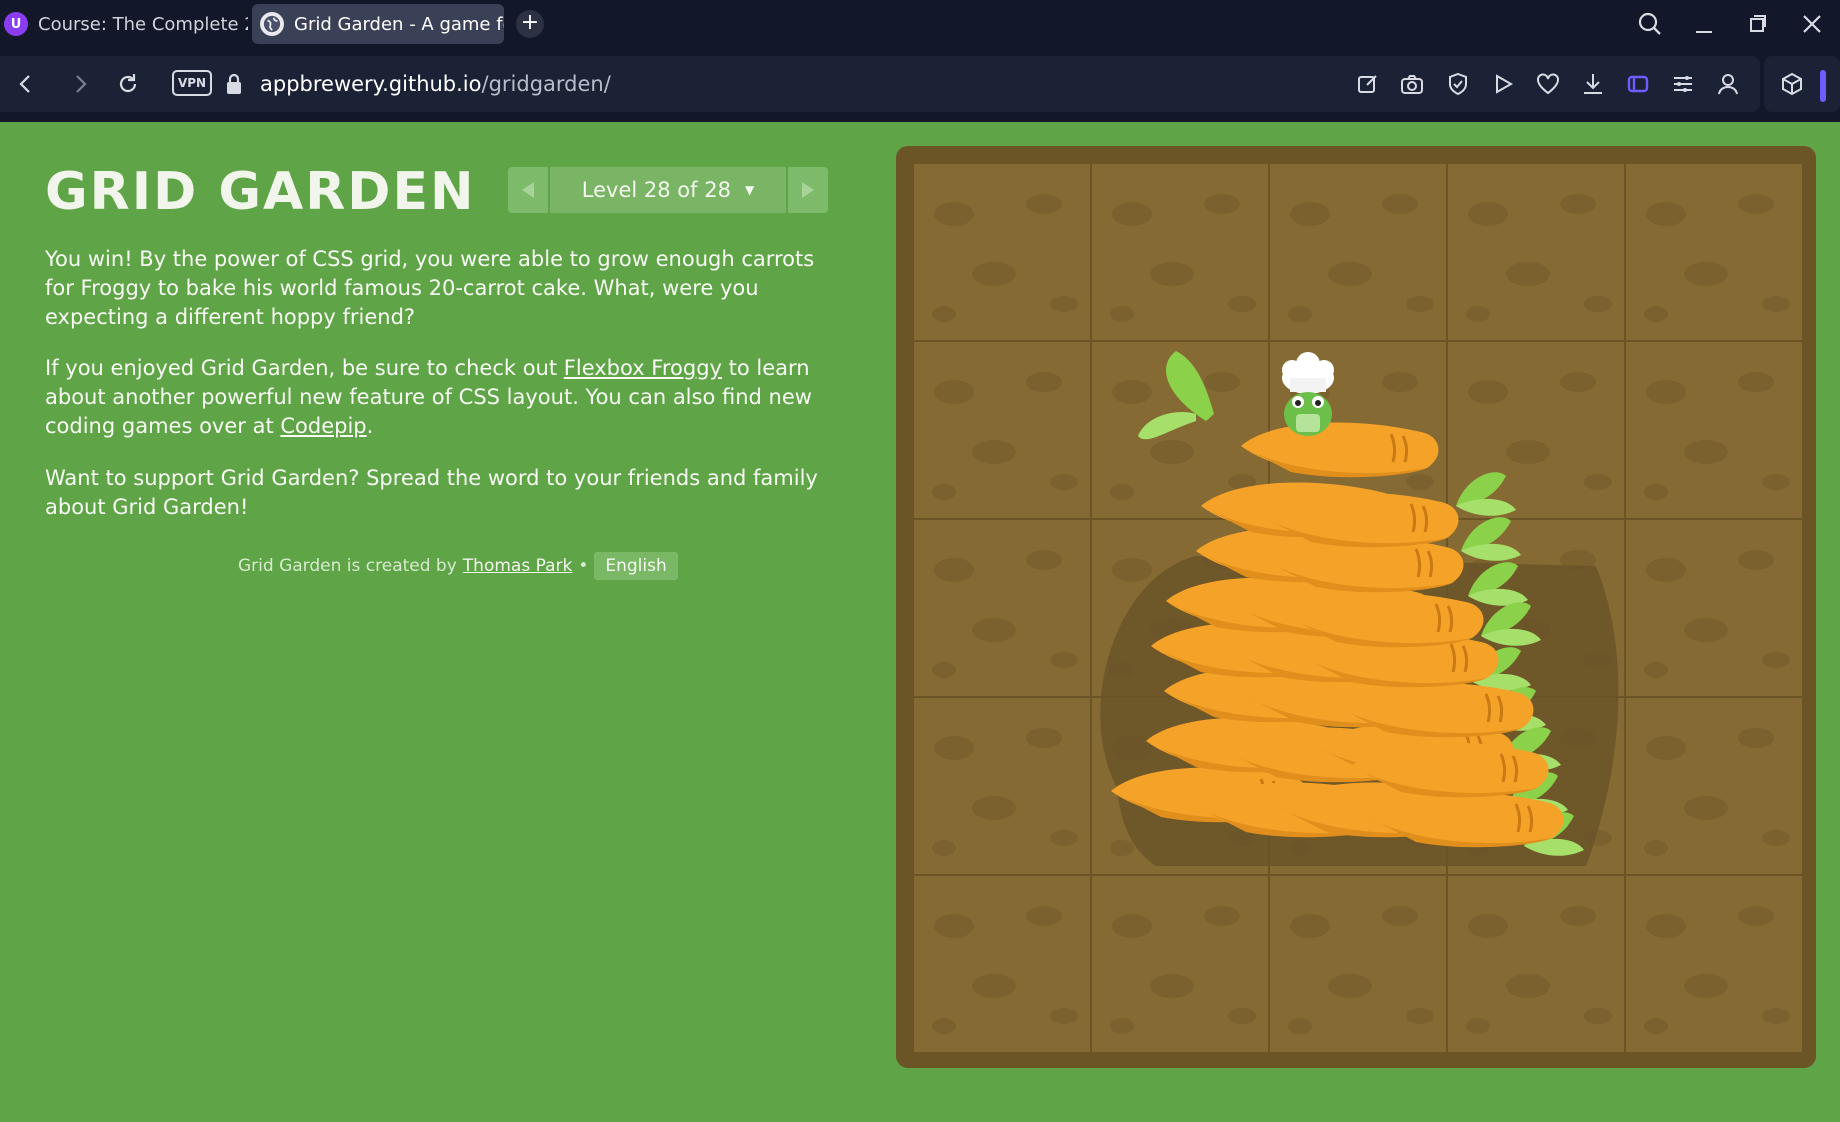 The width and height of the screenshot is (1840, 1122). What do you see at coordinates (643, 368) in the screenshot?
I see `flexbox-froggy-link: Flexbox Froggy` at bounding box center [643, 368].